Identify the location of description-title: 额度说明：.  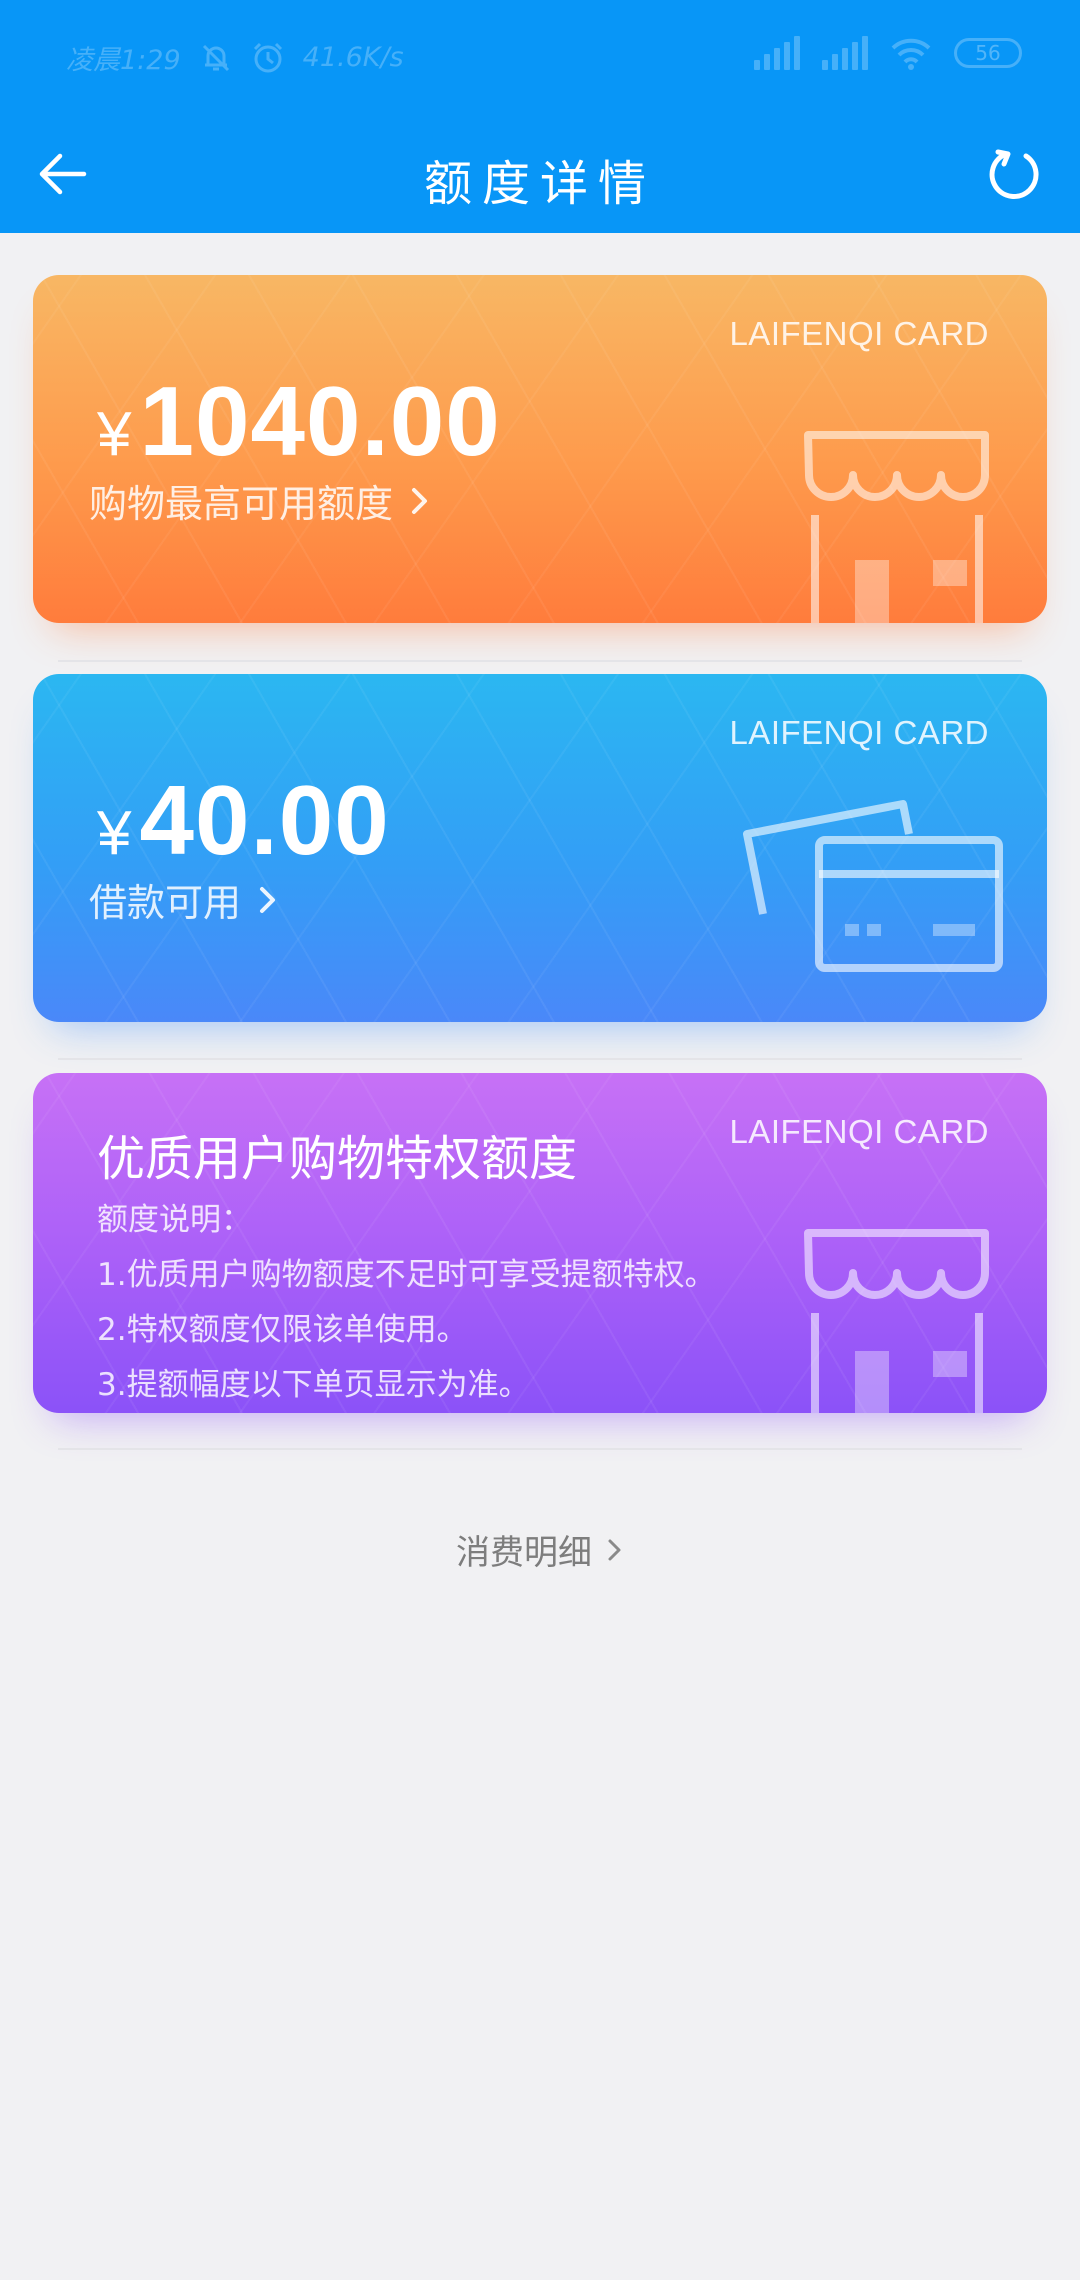
(174, 1220).